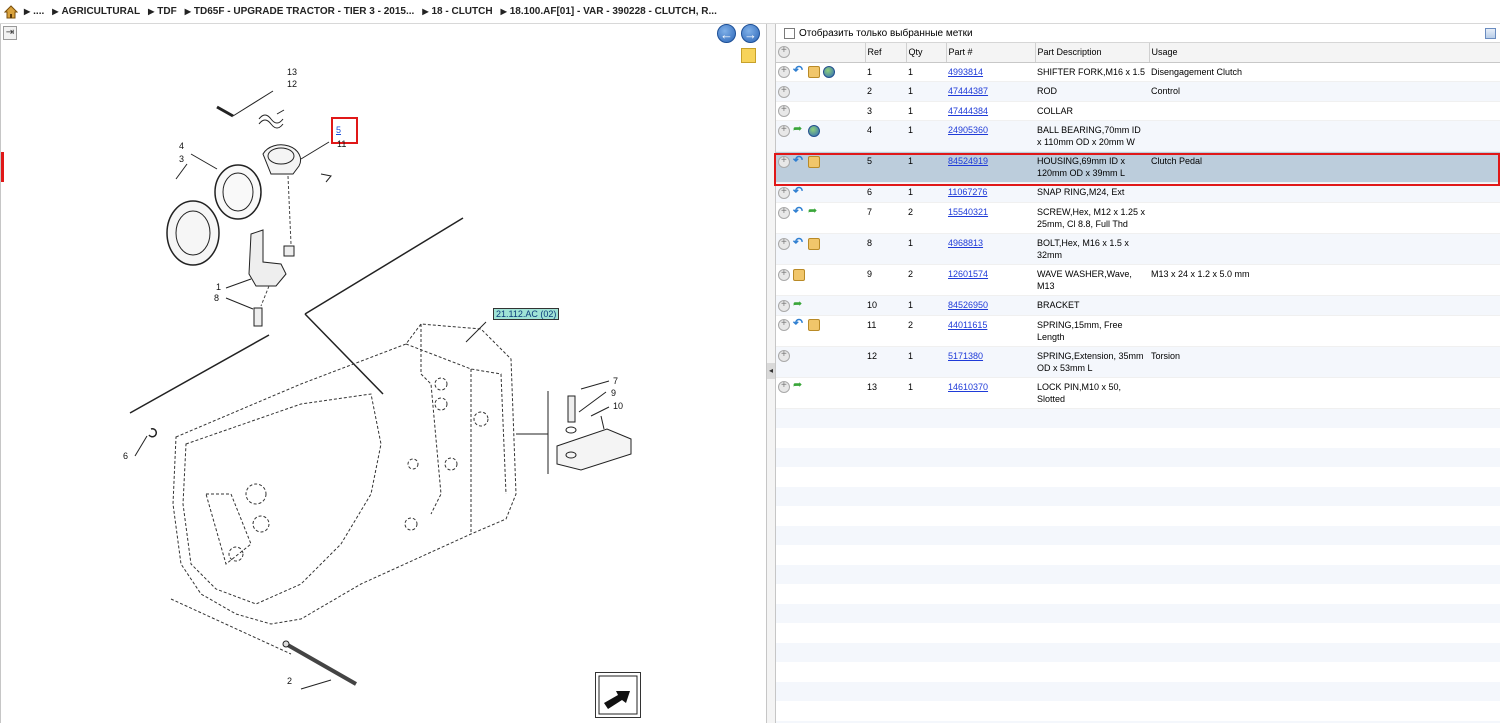  Describe the element at coordinates (613, 393) in the screenshot. I see `ref-label: 9` at that location.